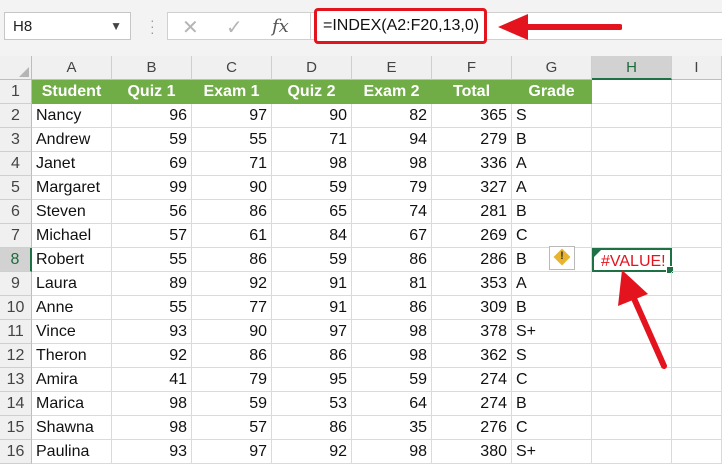 The width and height of the screenshot is (722, 464). I want to click on data-cell: 274, so click(472, 404).